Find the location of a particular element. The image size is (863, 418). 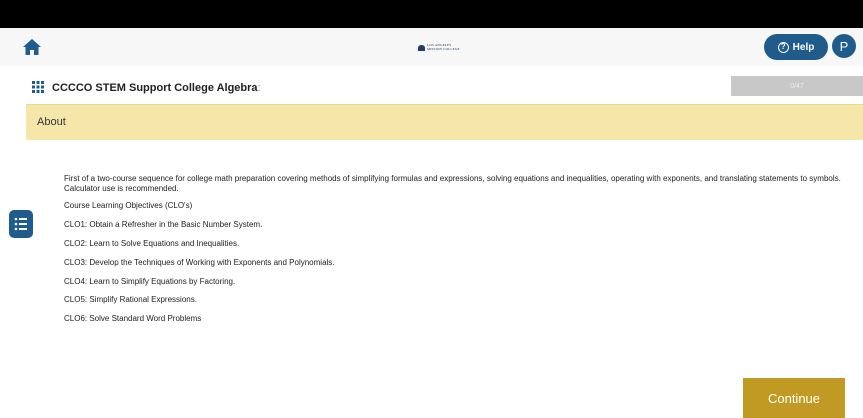

top-black-bar is located at coordinates (431, 14).